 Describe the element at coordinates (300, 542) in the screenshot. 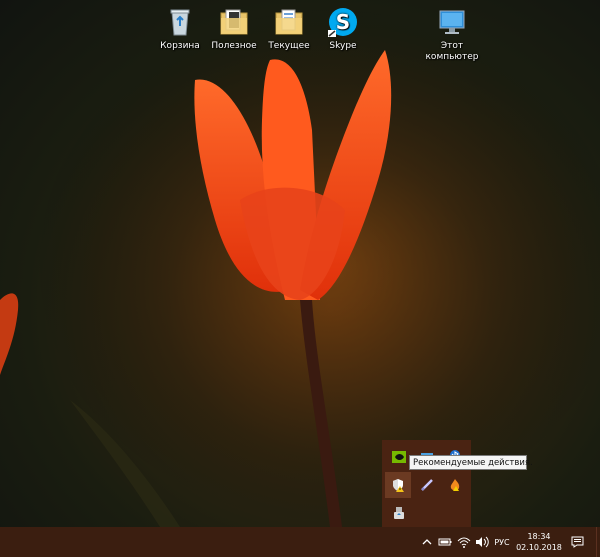

I see `taskbar: РУС 18:34 02.10.2018` at that location.